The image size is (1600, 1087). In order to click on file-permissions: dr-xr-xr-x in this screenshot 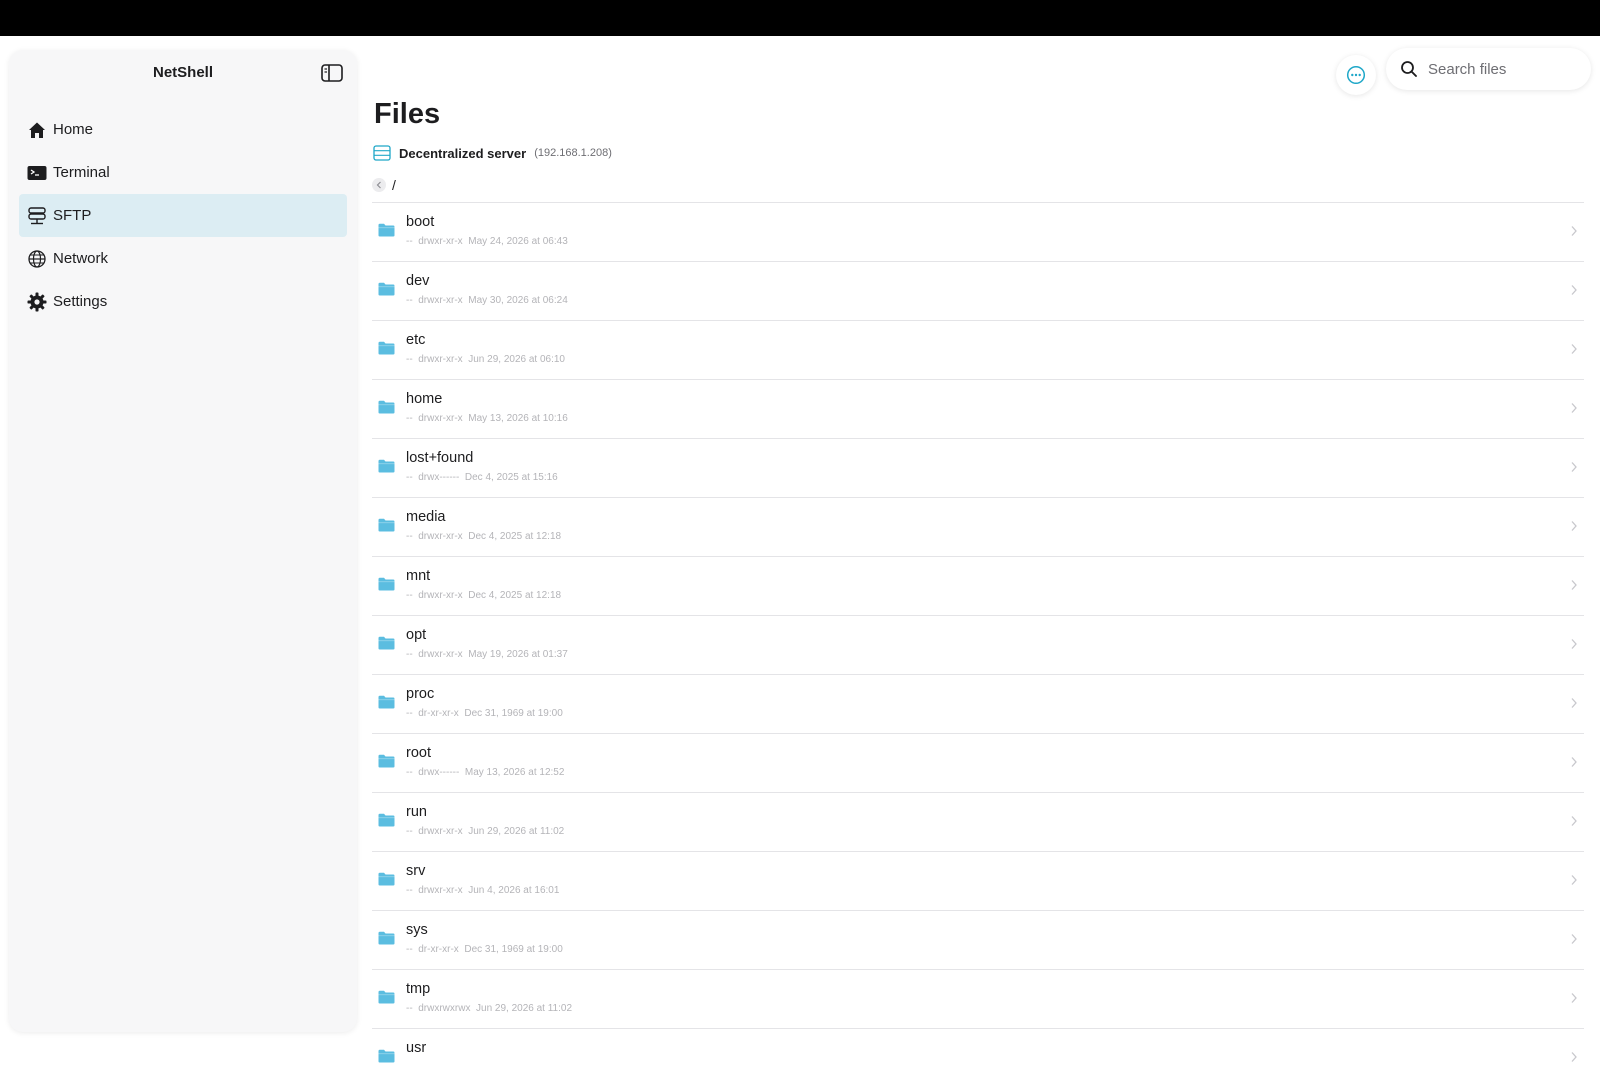, I will do `click(438, 949)`.